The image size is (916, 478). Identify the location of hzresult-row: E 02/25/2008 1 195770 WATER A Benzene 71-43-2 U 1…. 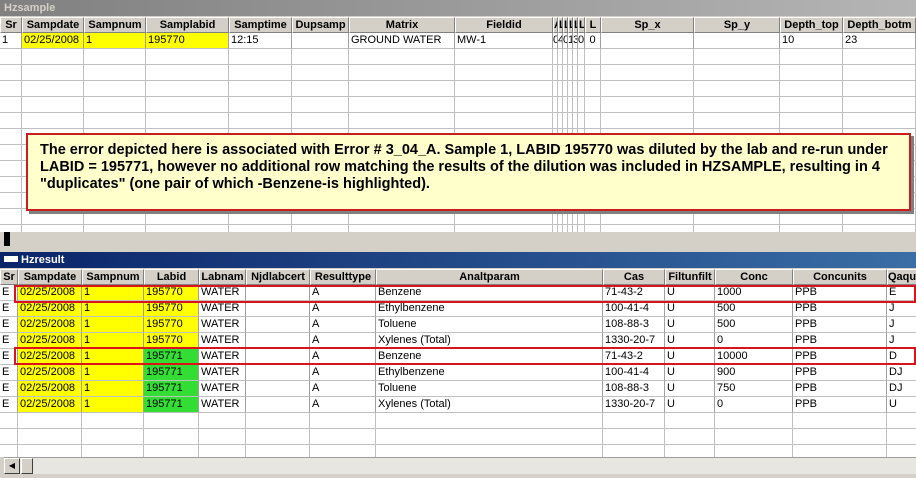
(458, 293).